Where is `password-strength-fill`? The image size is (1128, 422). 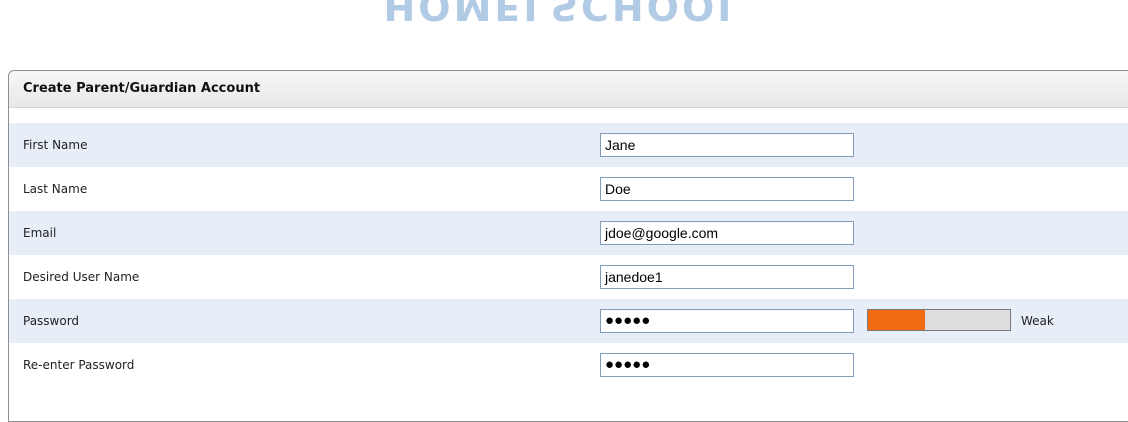
password-strength-fill is located at coordinates (896, 320).